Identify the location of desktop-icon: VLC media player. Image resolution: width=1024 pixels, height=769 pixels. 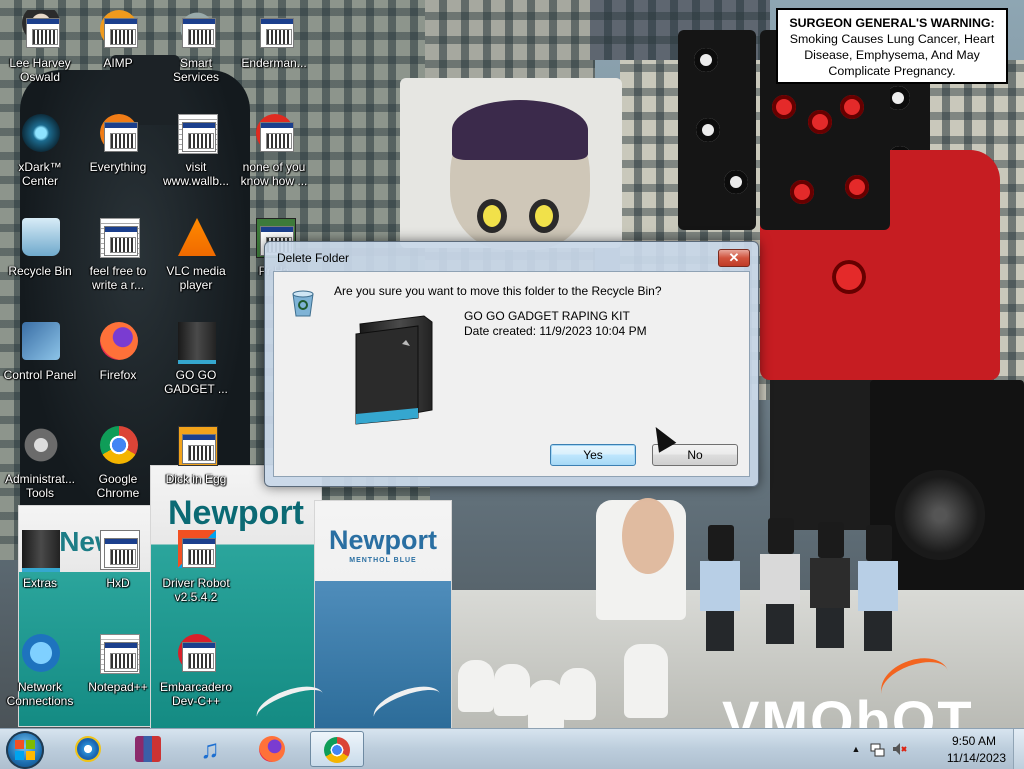
(196, 260).